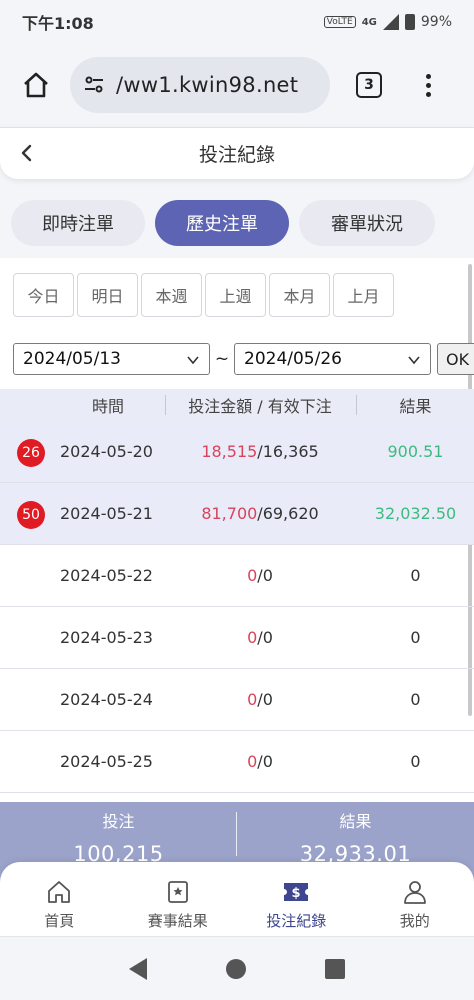 This screenshot has height=1000, width=474. Describe the element at coordinates (138, 968) in the screenshot. I see `system-back-icon` at that location.